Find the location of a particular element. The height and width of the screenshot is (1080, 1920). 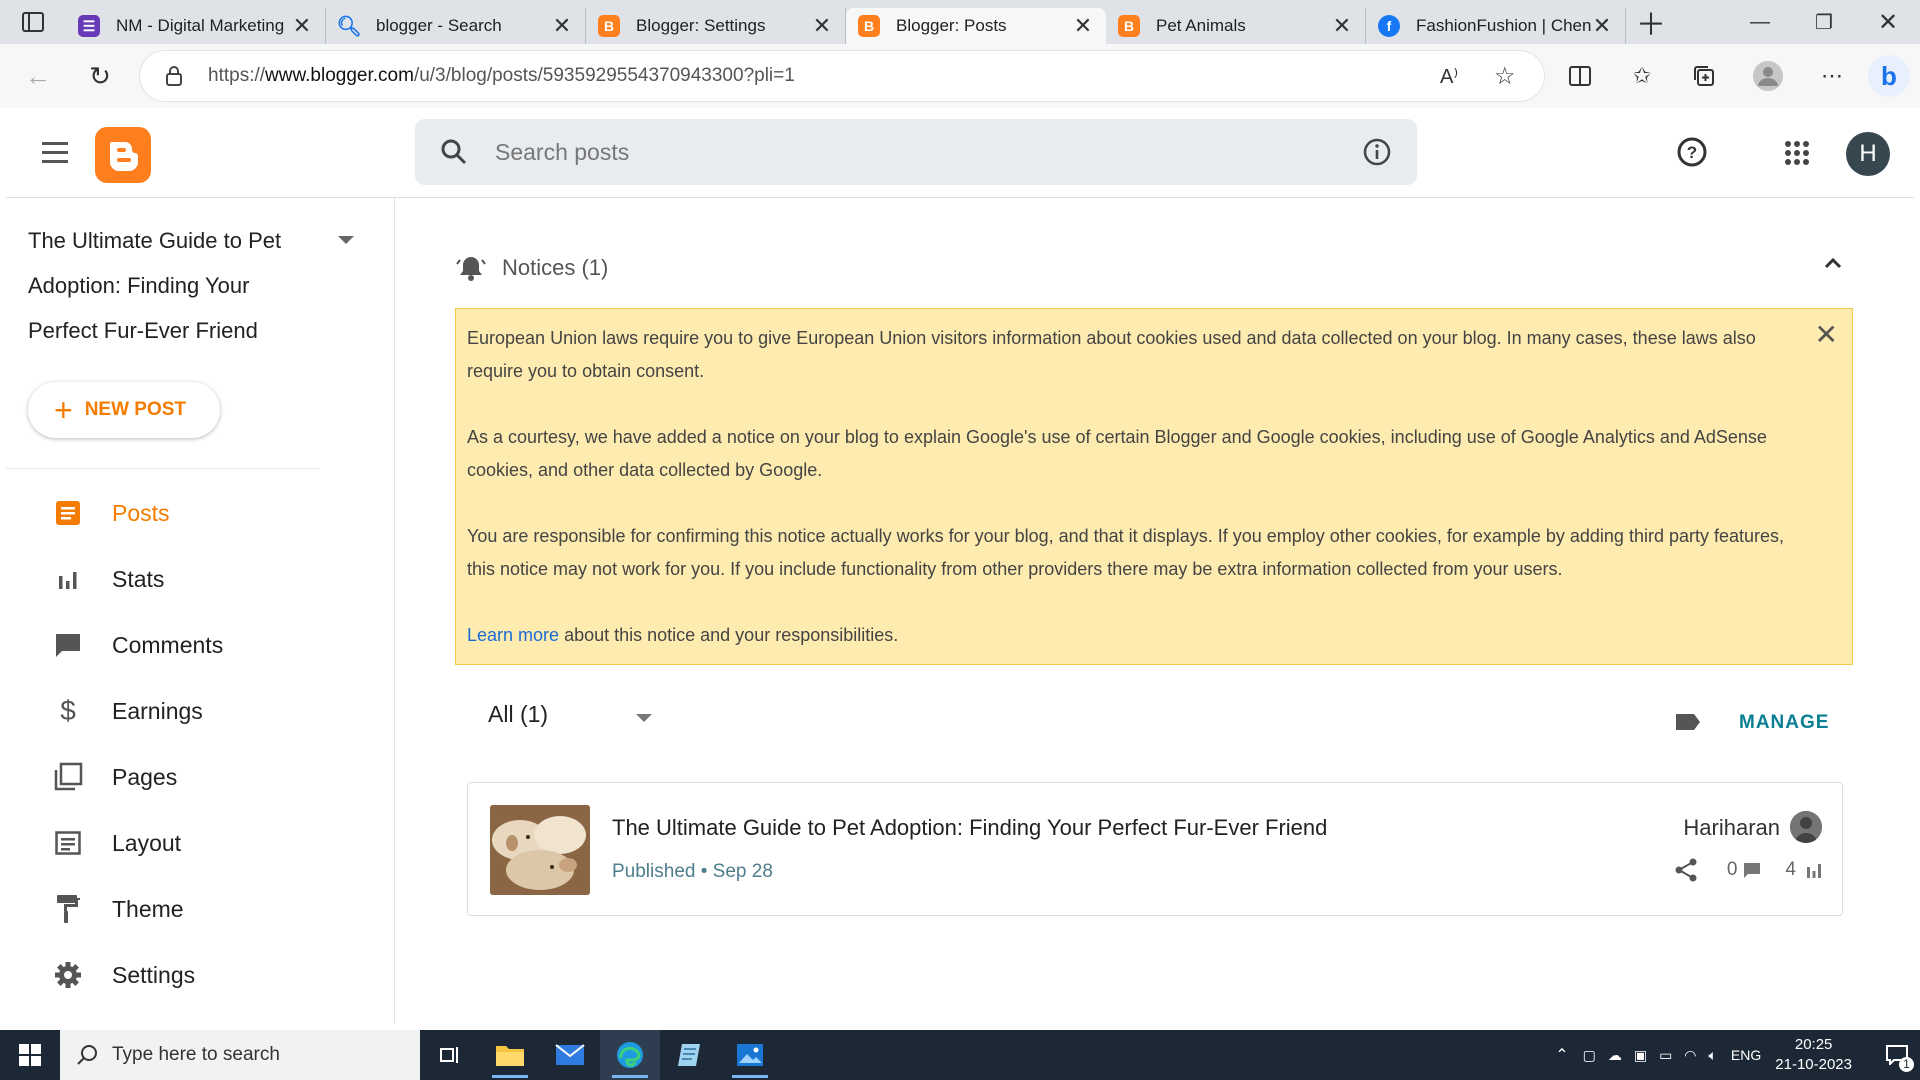

split-screen-icon is located at coordinates (1580, 76).